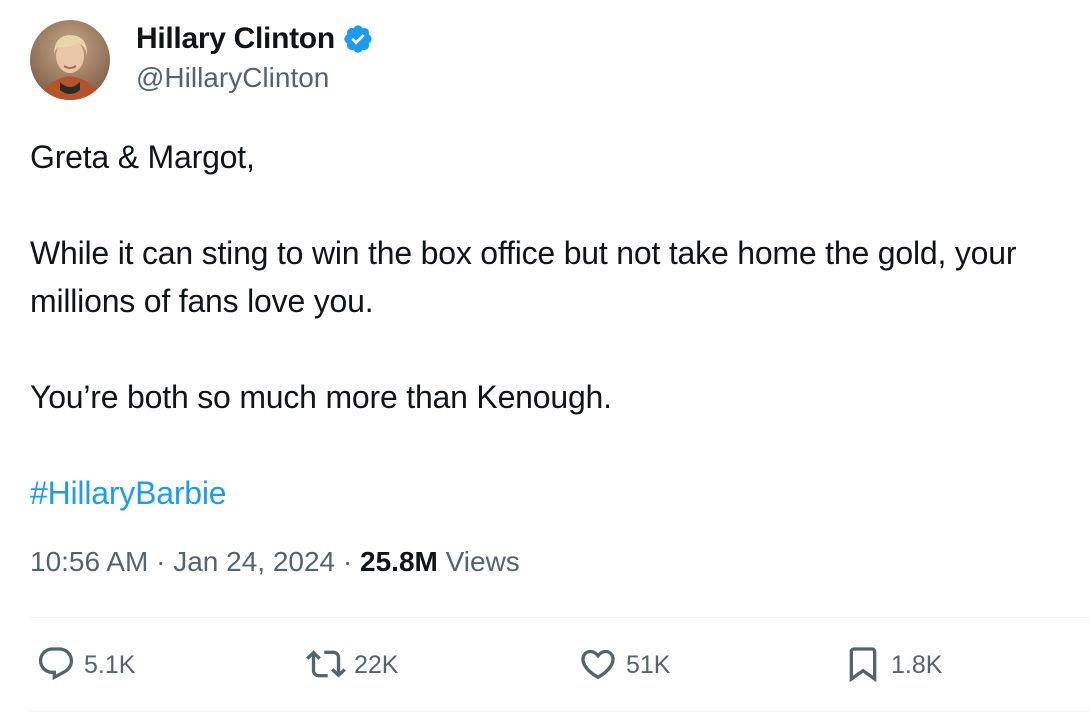  Describe the element at coordinates (128, 493) in the screenshot. I see `hashtag-link: #HillaryBarbie` at that location.